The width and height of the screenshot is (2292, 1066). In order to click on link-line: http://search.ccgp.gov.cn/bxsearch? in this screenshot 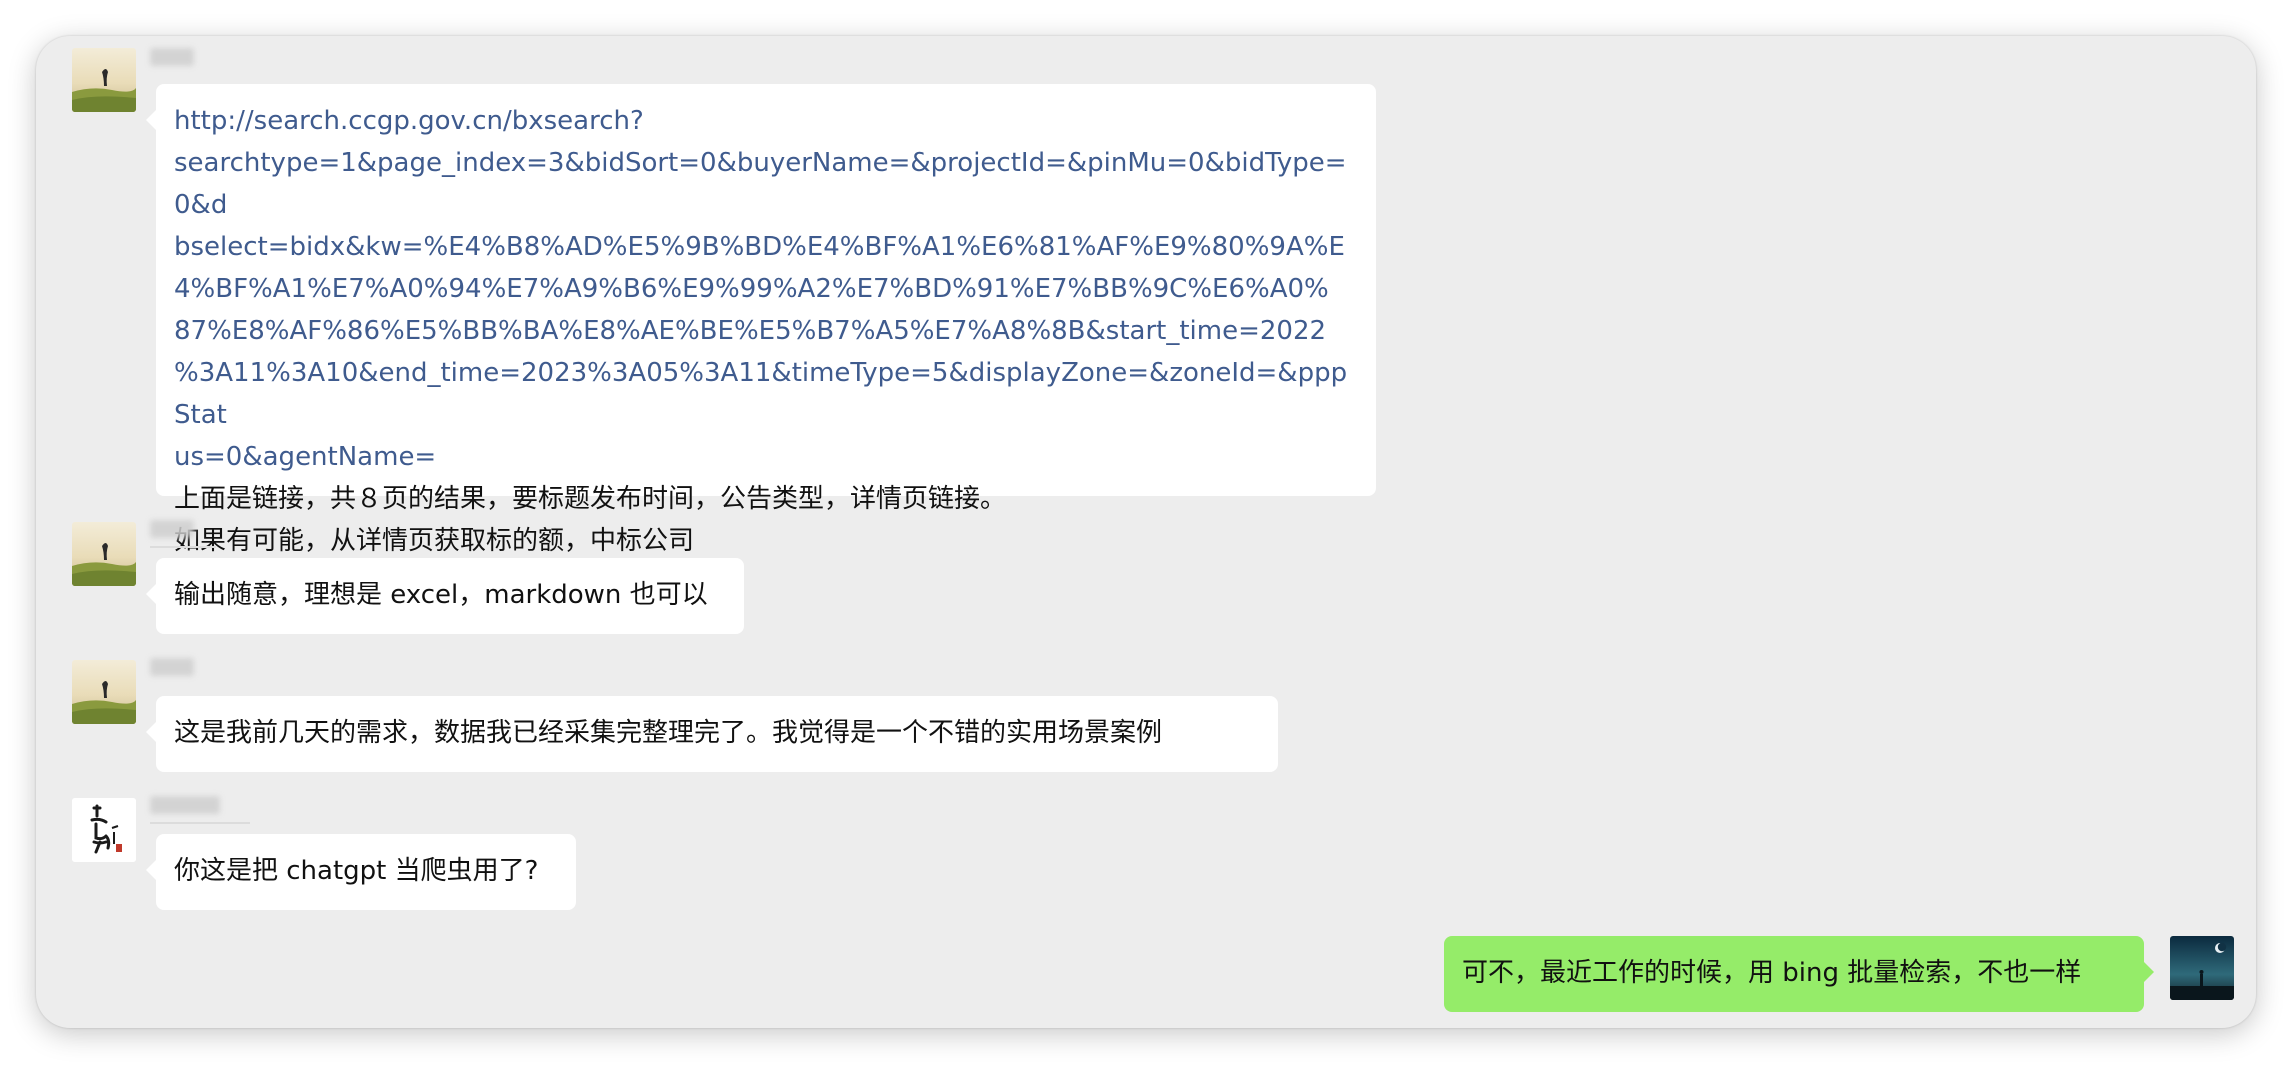, I will do `click(409, 121)`.